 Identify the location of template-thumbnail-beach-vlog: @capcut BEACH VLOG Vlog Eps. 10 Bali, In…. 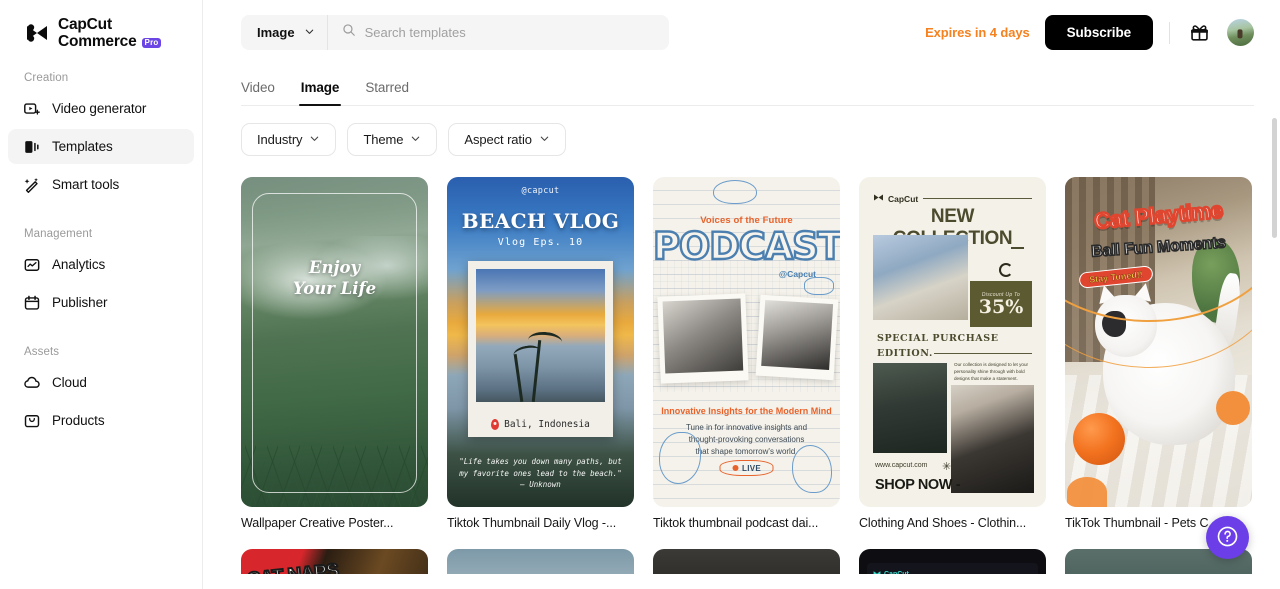
(540, 342).